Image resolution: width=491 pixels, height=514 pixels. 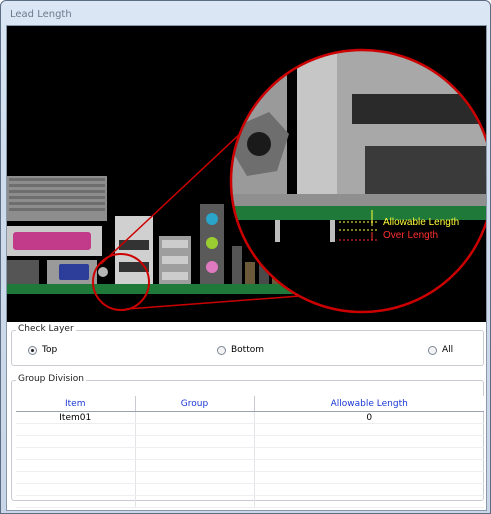 I want to click on allowable-length-cell: 0, so click(x=369, y=417).